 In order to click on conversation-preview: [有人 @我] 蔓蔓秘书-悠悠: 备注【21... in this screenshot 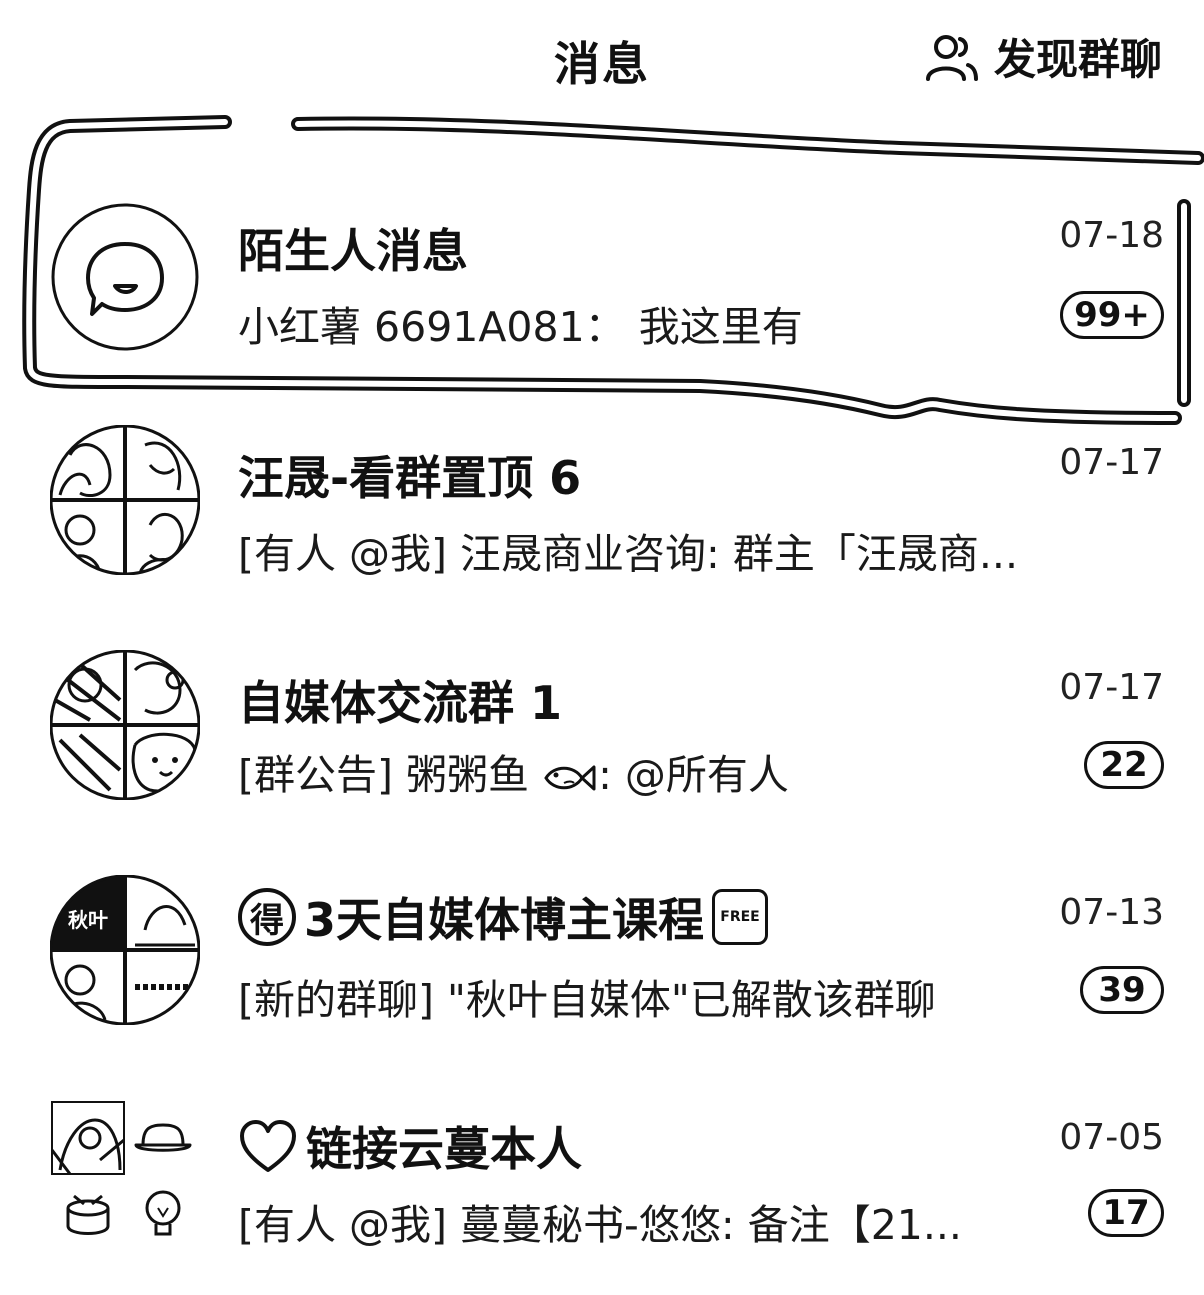, I will do `click(600, 1225)`.